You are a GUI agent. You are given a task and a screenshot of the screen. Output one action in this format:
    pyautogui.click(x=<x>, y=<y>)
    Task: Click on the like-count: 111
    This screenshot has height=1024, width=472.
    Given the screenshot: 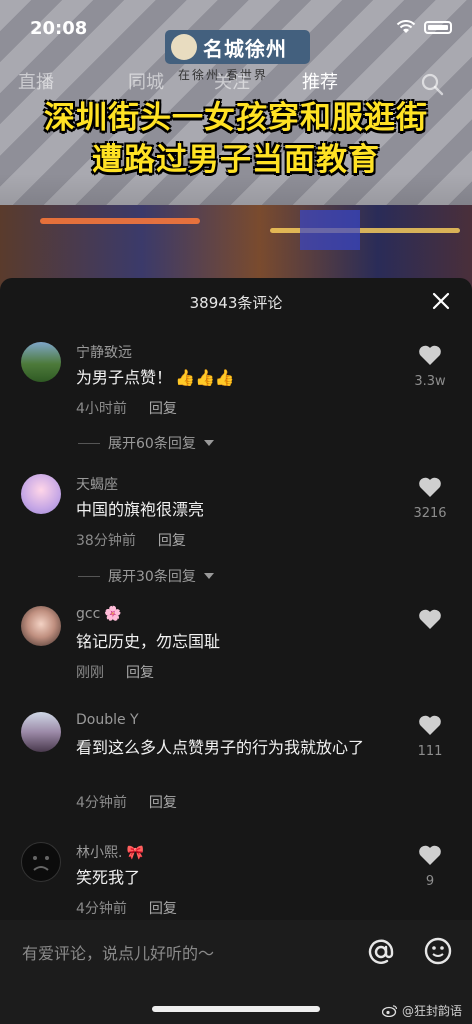 What is the action you would take?
    pyautogui.click(x=430, y=751)
    